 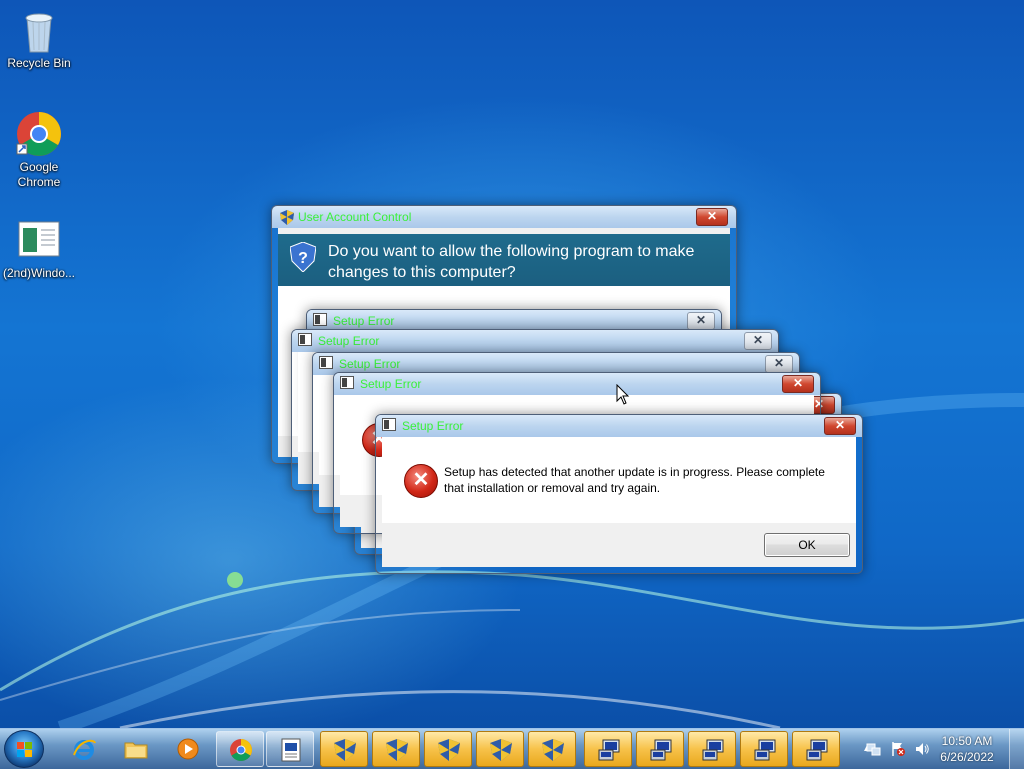 What do you see at coordinates (807, 545) in the screenshot?
I see `ok-button: OK` at bounding box center [807, 545].